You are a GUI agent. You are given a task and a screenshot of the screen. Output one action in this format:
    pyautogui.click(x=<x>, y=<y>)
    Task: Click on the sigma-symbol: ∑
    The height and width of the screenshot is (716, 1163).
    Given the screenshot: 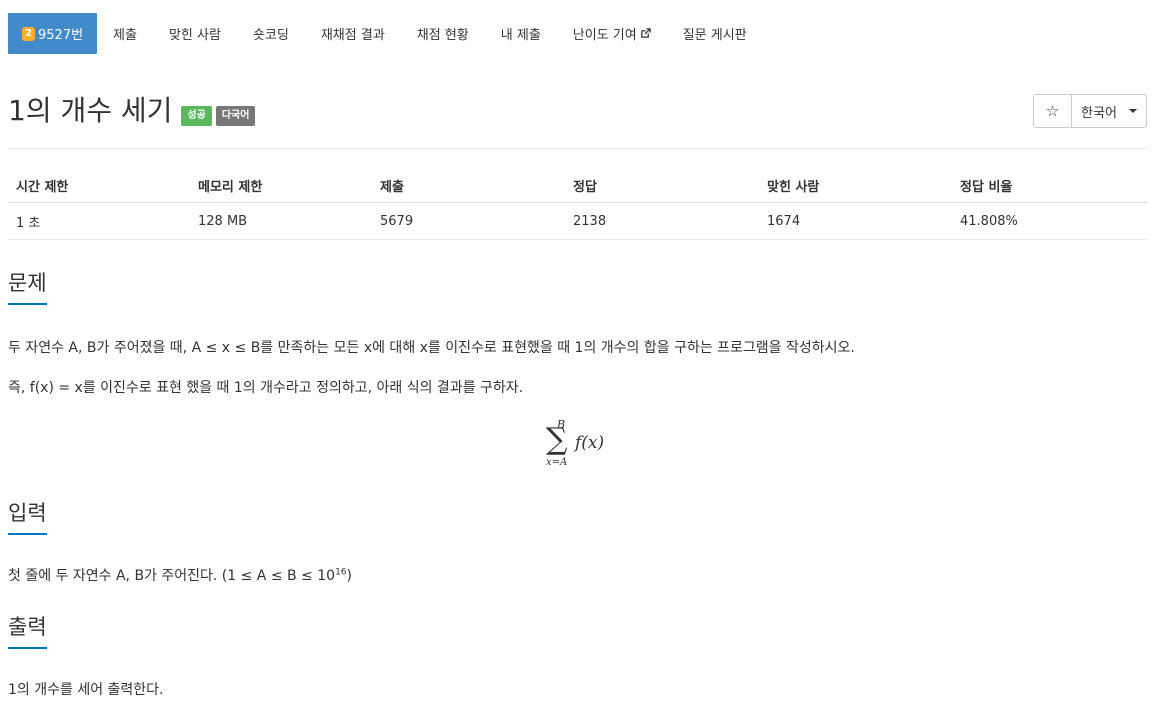 What is the action you would take?
    pyautogui.click(x=557, y=439)
    